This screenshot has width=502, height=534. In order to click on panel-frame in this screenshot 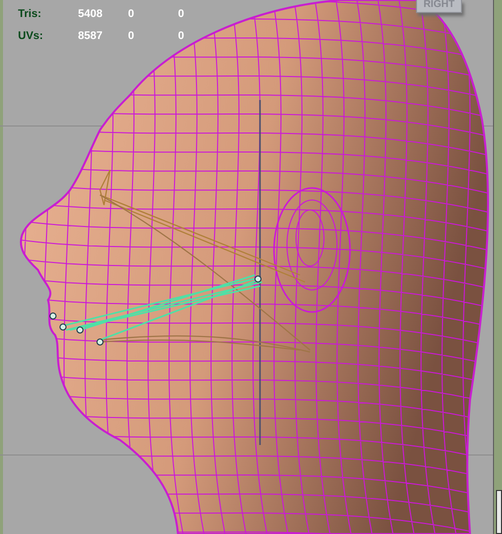, I will do `click(499, 512)`.